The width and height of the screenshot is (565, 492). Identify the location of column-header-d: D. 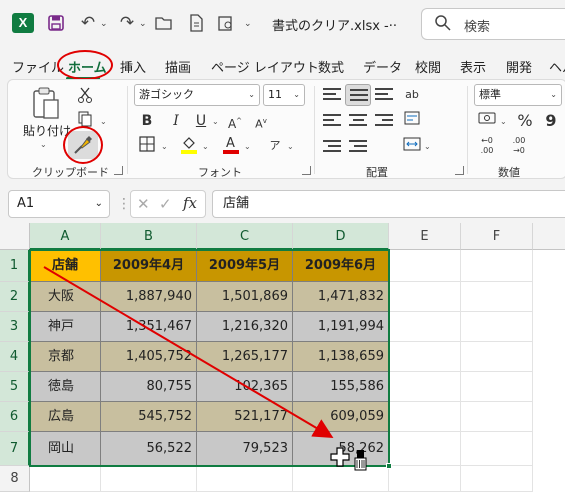
(341, 236).